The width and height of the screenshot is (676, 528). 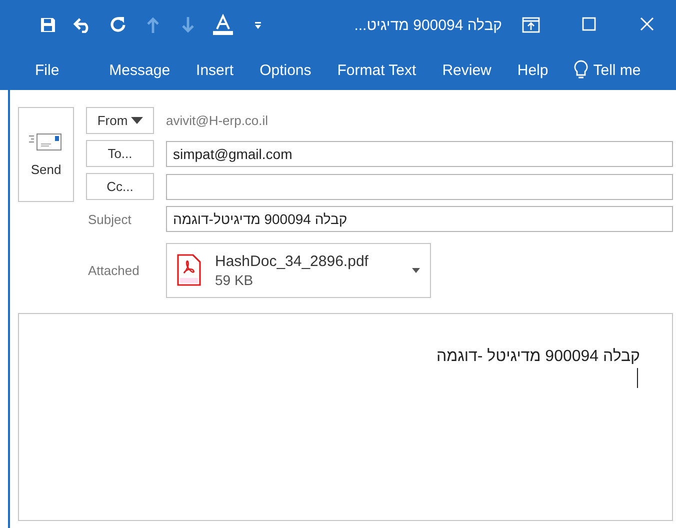 I want to click on file-size: 59 KB, so click(x=234, y=280).